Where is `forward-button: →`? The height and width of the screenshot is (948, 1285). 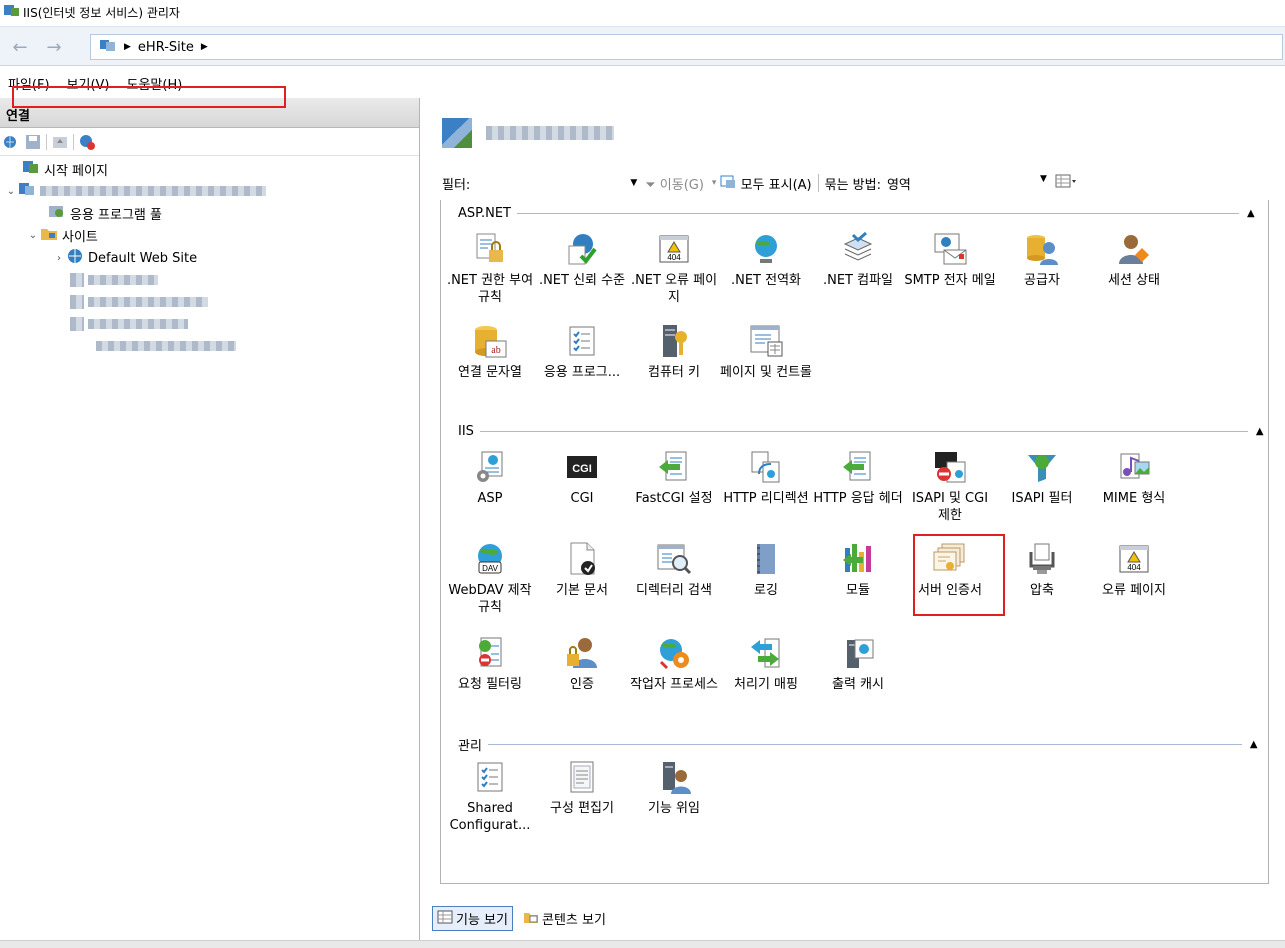 forward-button: → is located at coordinates (54, 47).